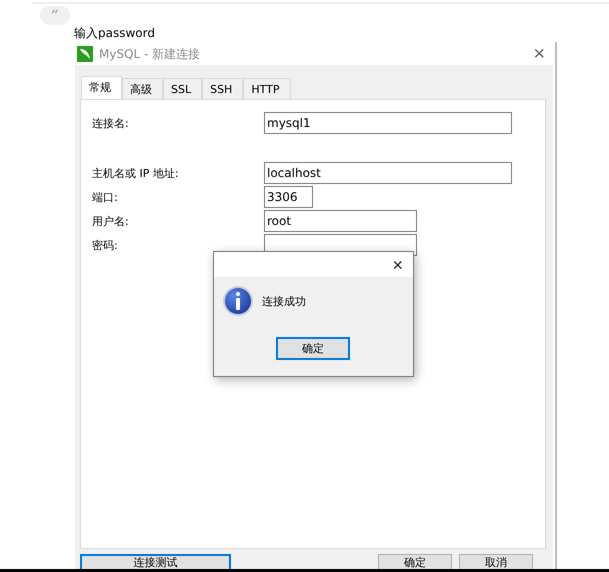 The image size is (609, 572). What do you see at coordinates (238, 301) in the screenshot?
I see `info-icon` at bounding box center [238, 301].